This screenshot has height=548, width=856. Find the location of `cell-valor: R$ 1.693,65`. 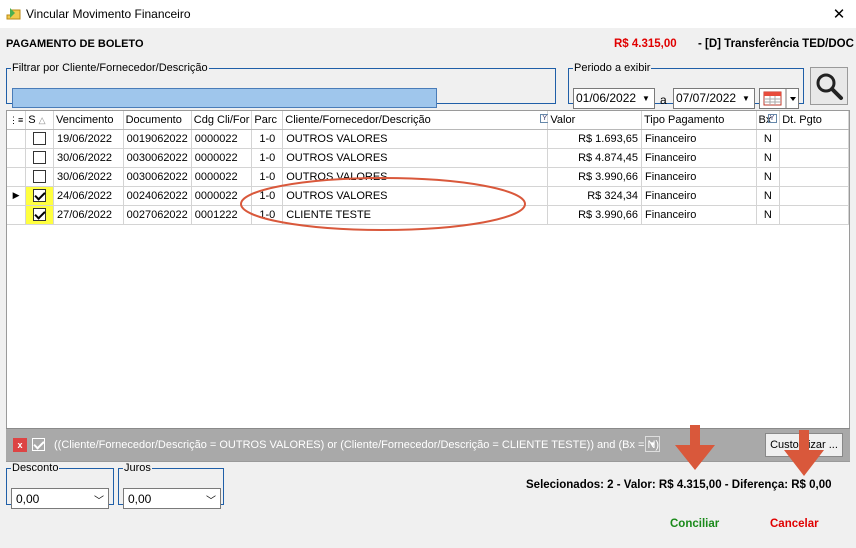

cell-valor: R$ 1.693,65 is located at coordinates (594, 139).